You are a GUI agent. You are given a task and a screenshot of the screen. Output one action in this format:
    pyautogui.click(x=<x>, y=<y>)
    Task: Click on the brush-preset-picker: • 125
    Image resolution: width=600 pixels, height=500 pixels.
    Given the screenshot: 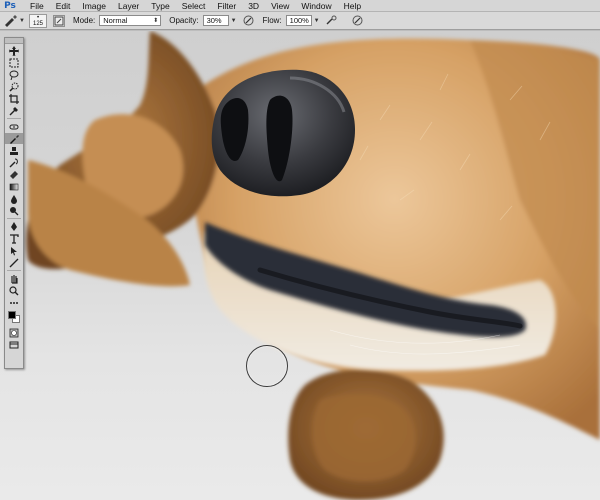 What is the action you would take?
    pyautogui.click(x=38, y=20)
    